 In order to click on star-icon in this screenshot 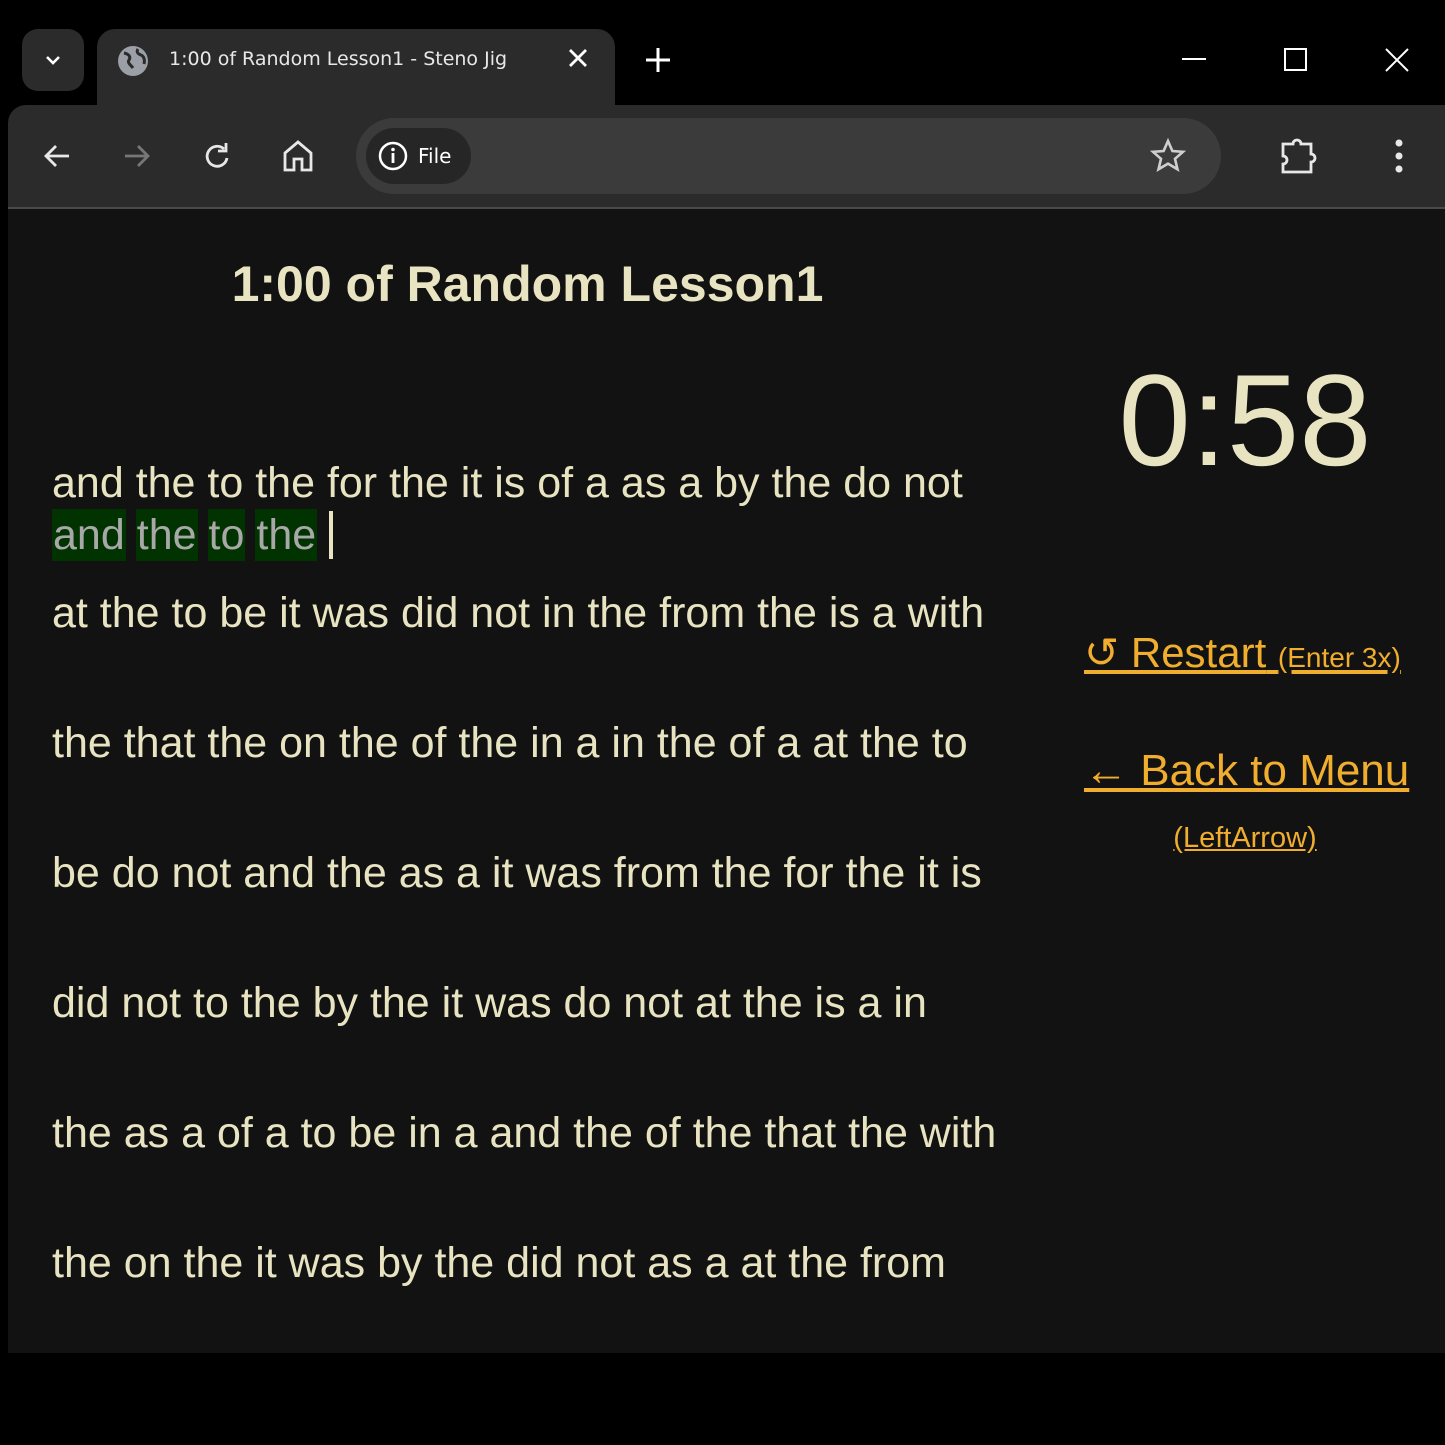, I will do `click(1168, 156)`.